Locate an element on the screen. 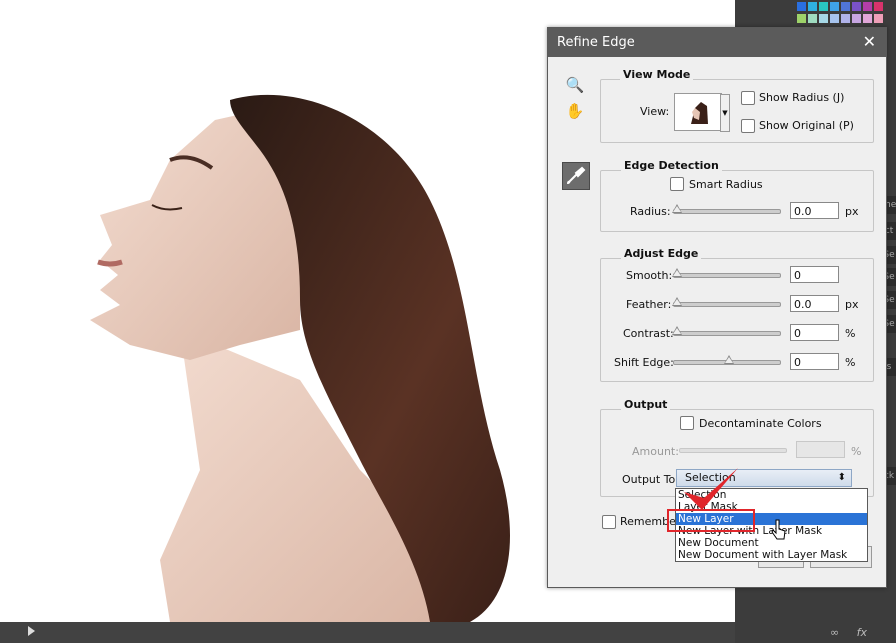  shift-edge-slider is located at coordinates (727, 360).